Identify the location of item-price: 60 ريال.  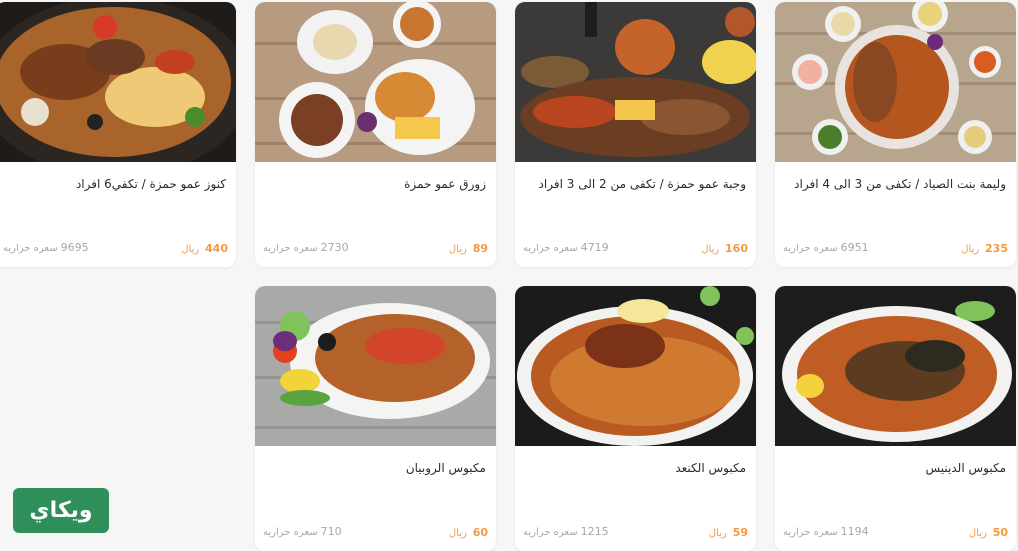
(468, 532).